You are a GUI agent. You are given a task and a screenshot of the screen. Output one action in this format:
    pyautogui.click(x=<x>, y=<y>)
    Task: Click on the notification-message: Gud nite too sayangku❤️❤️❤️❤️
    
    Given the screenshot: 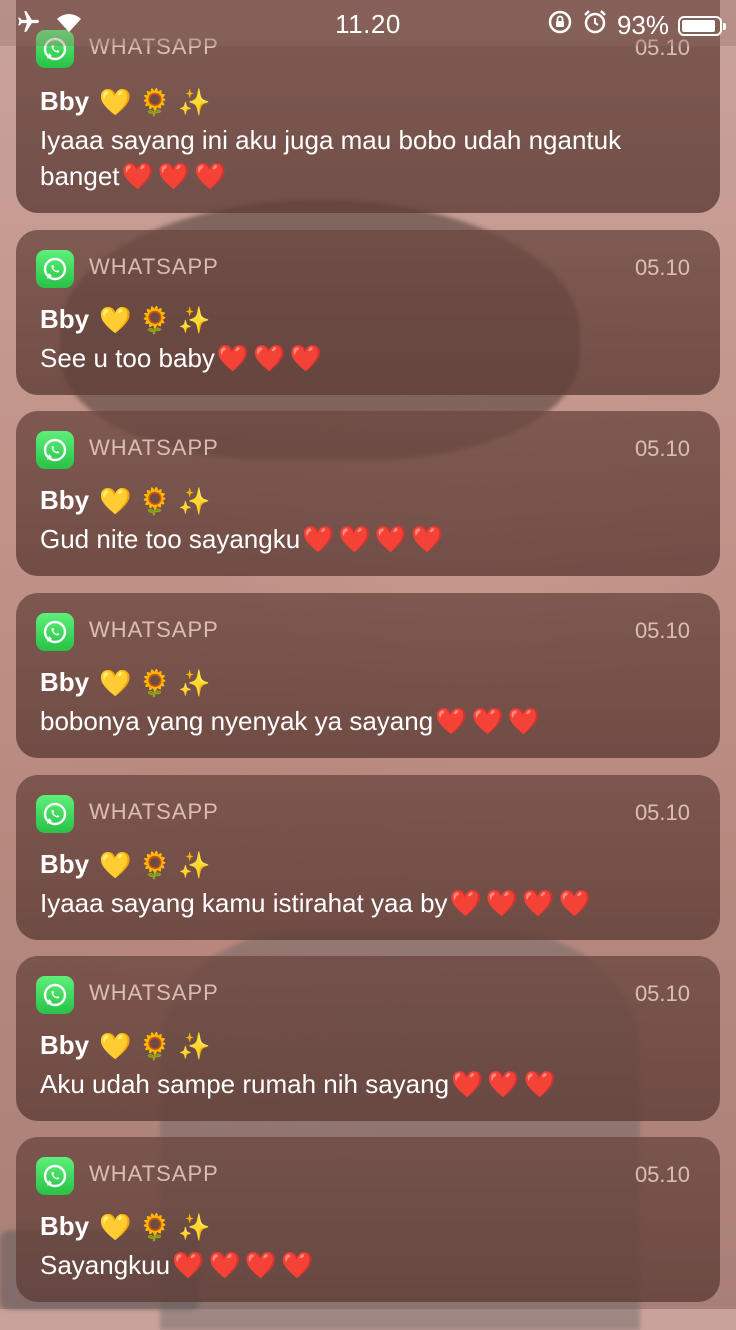 What is the action you would take?
    pyautogui.click(x=365, y=539)
    